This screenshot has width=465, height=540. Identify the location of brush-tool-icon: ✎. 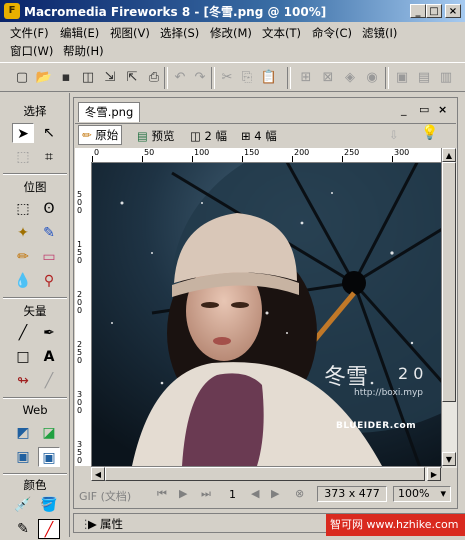
(49, 233).